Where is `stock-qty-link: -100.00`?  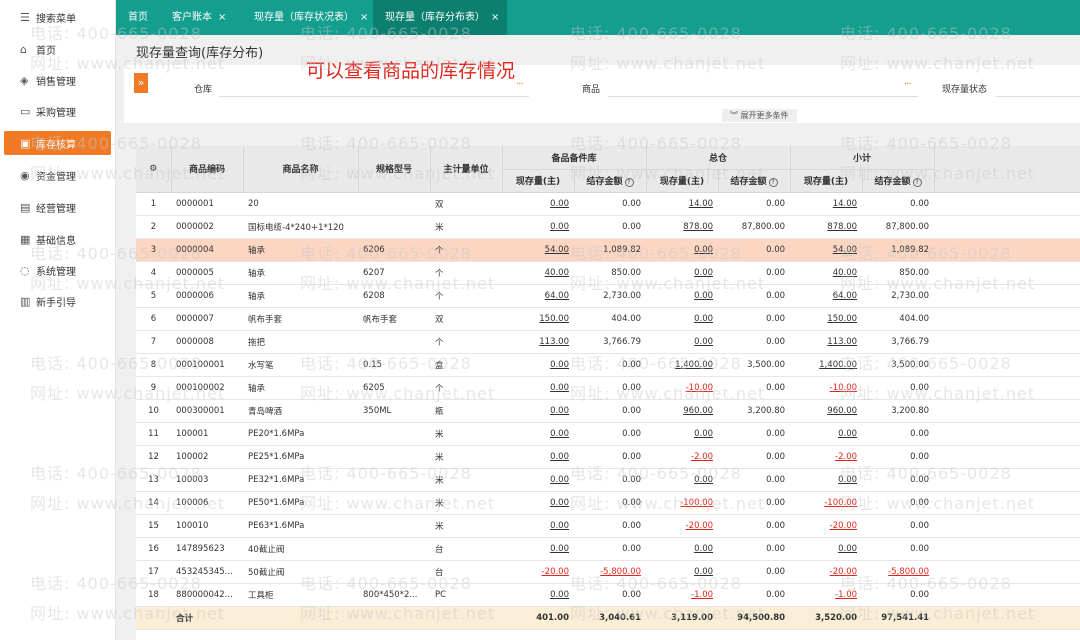
stock-qty-link: -100.00 is located at coordinates (682, 503).